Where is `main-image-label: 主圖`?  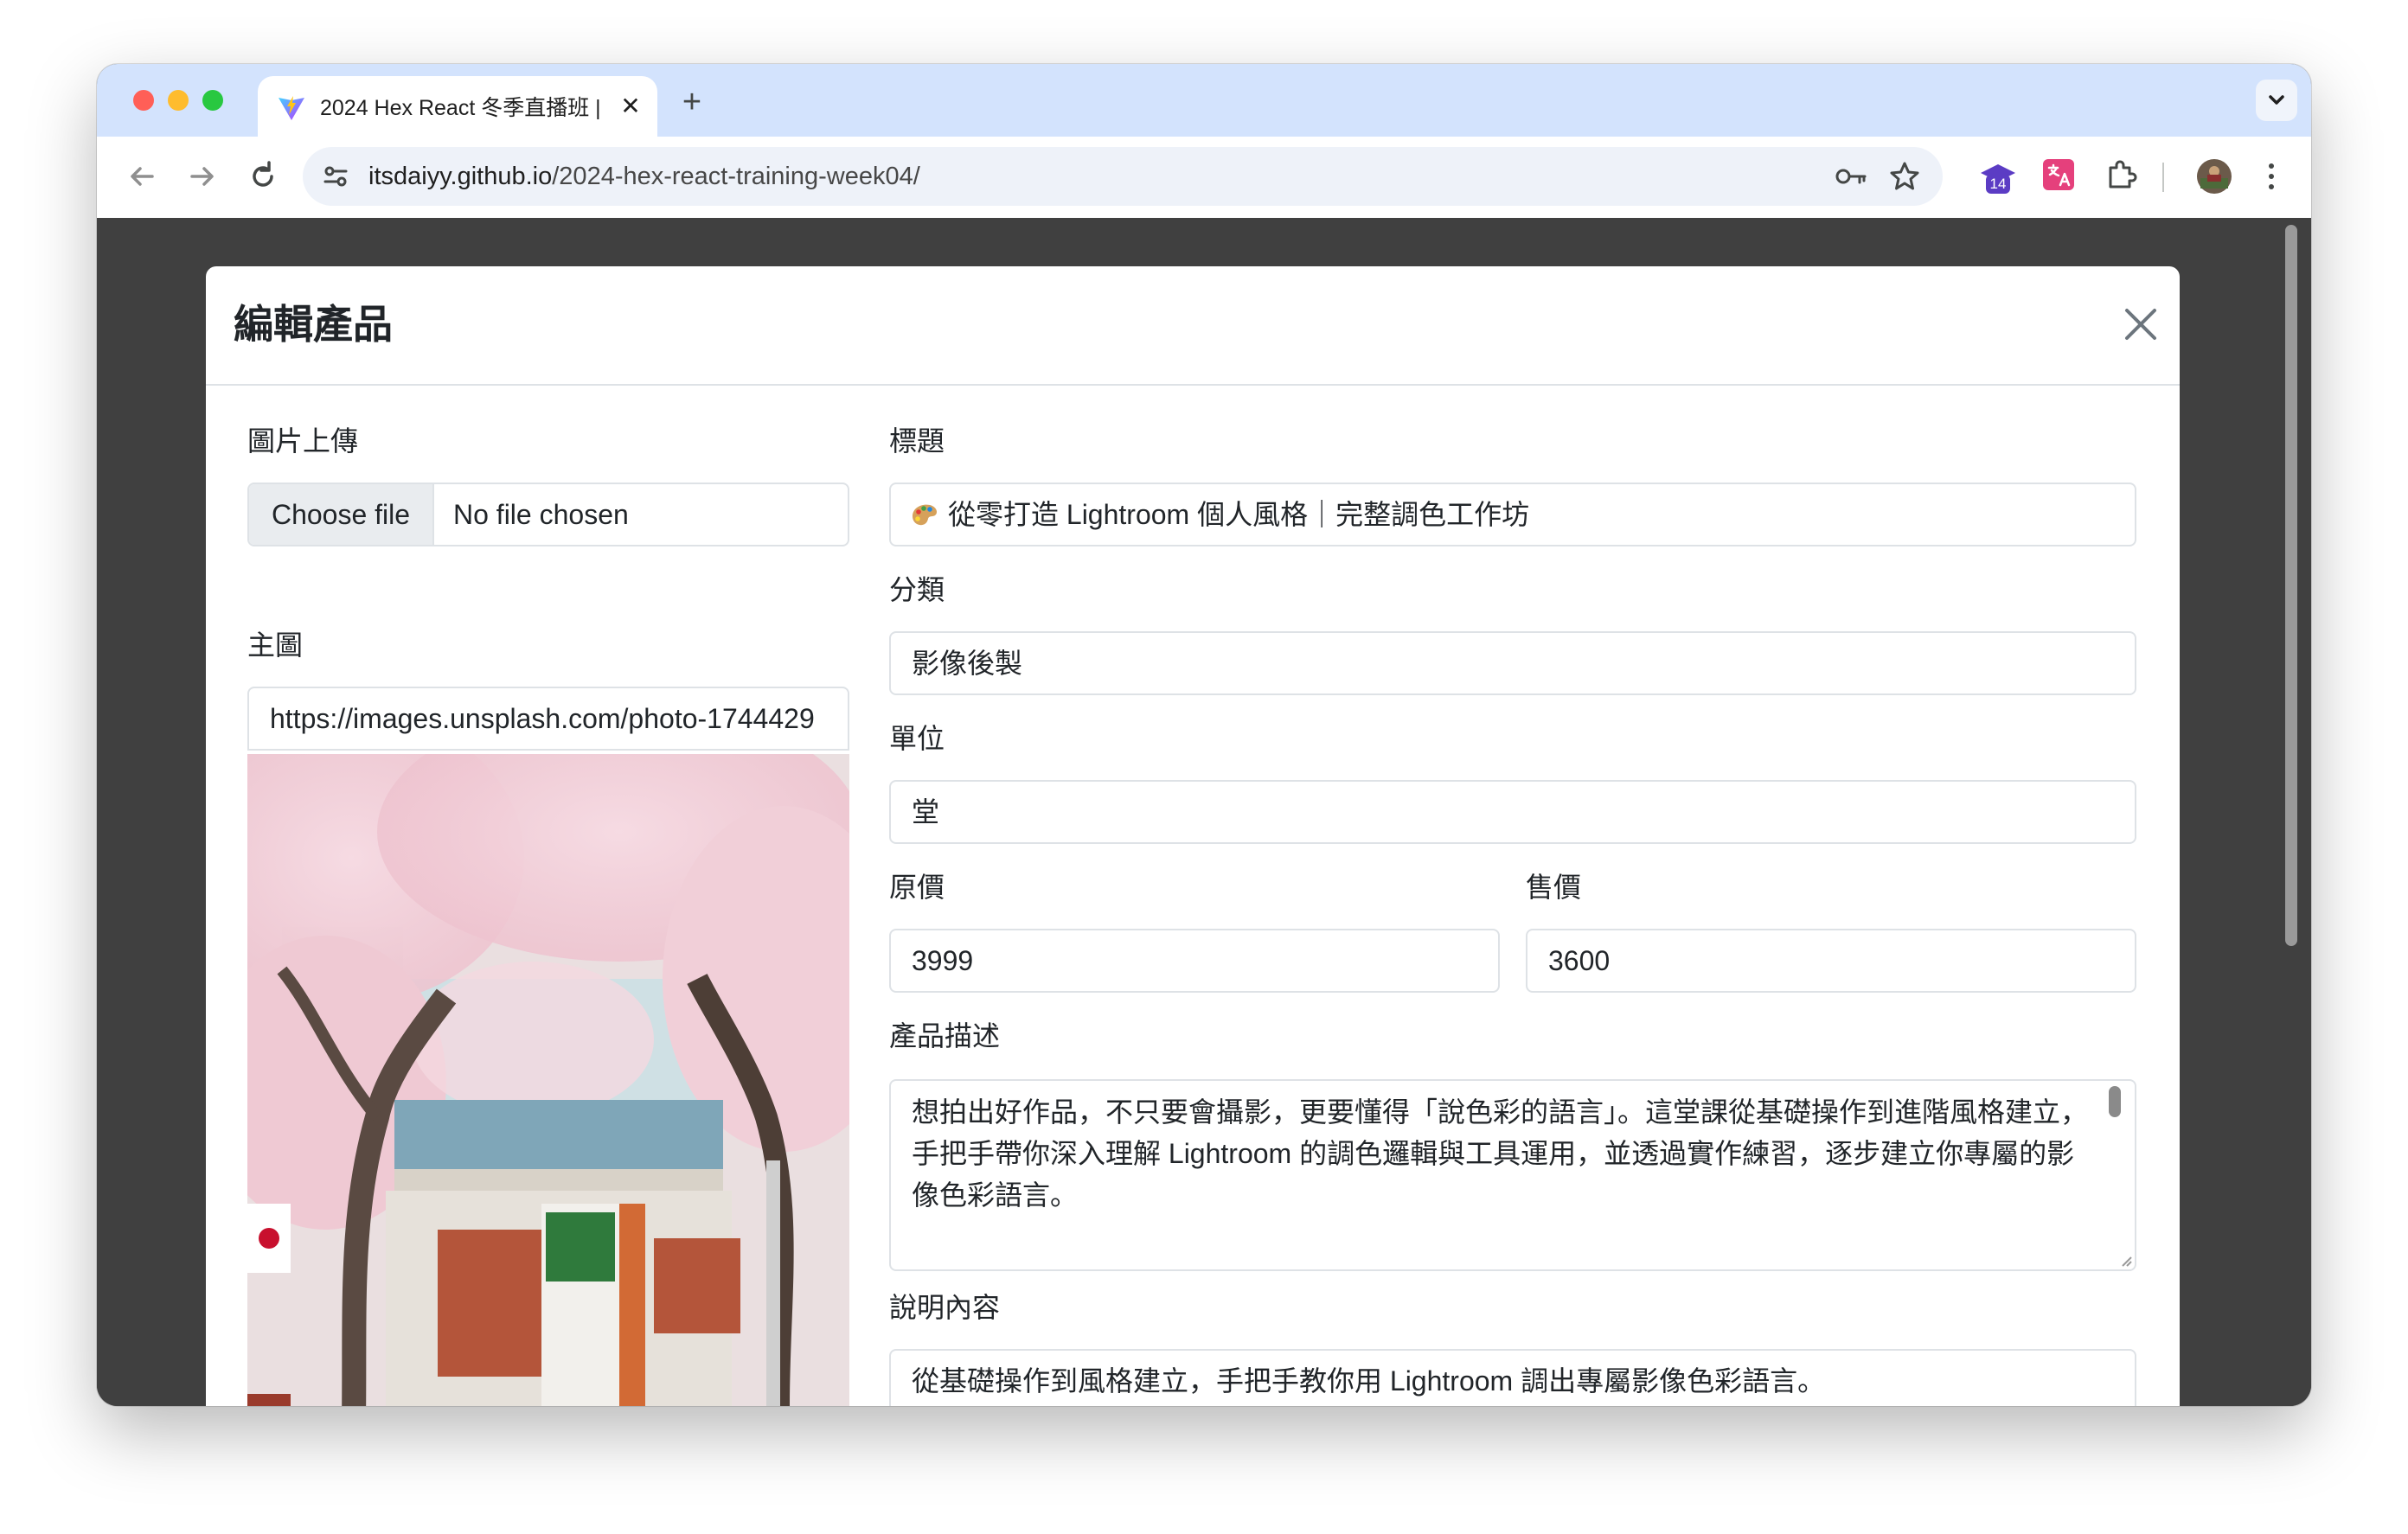 main-image-label: 主圖 is located at coordinates (275, 645).